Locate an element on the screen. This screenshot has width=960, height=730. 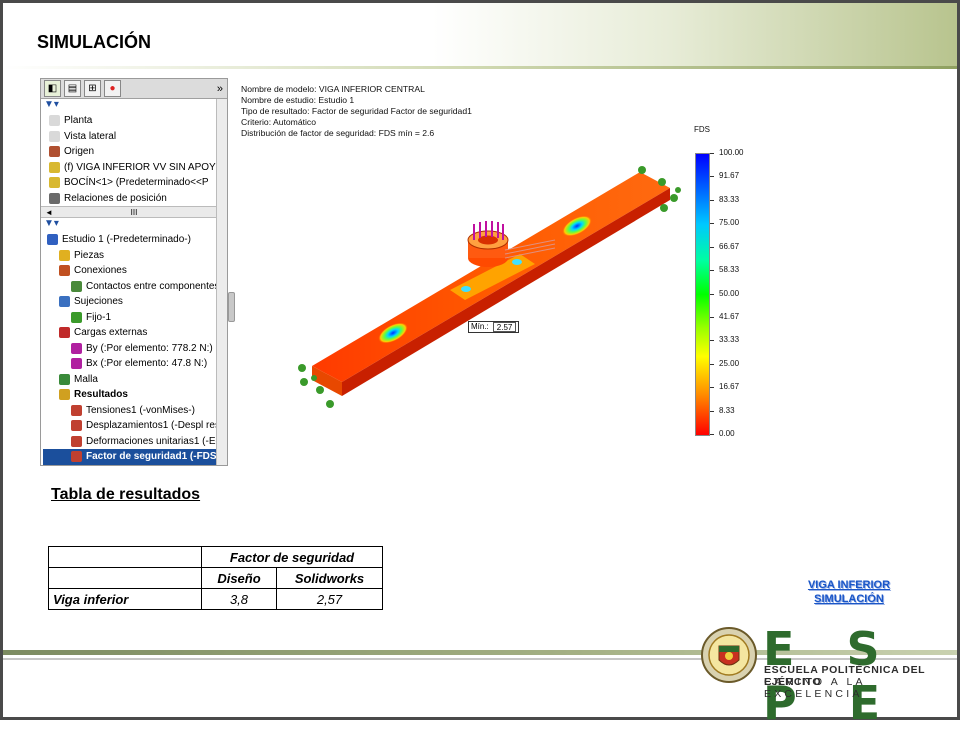
contact-icon is located at coordinates (76, 286).